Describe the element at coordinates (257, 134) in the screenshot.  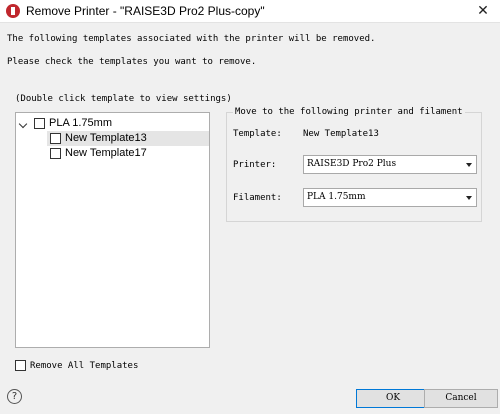
I see `template-label: Template:` at that location.